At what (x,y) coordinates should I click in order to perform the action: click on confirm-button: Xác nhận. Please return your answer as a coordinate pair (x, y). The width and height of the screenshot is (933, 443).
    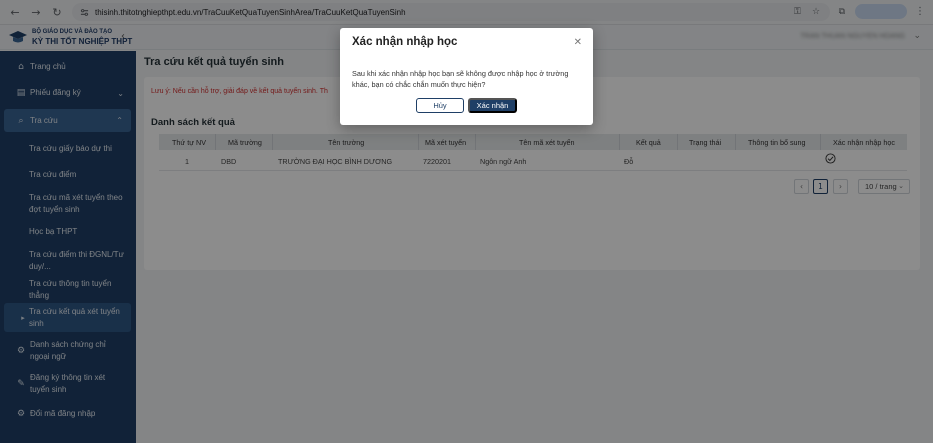
    Looking at the image, I should click on (492, 105).